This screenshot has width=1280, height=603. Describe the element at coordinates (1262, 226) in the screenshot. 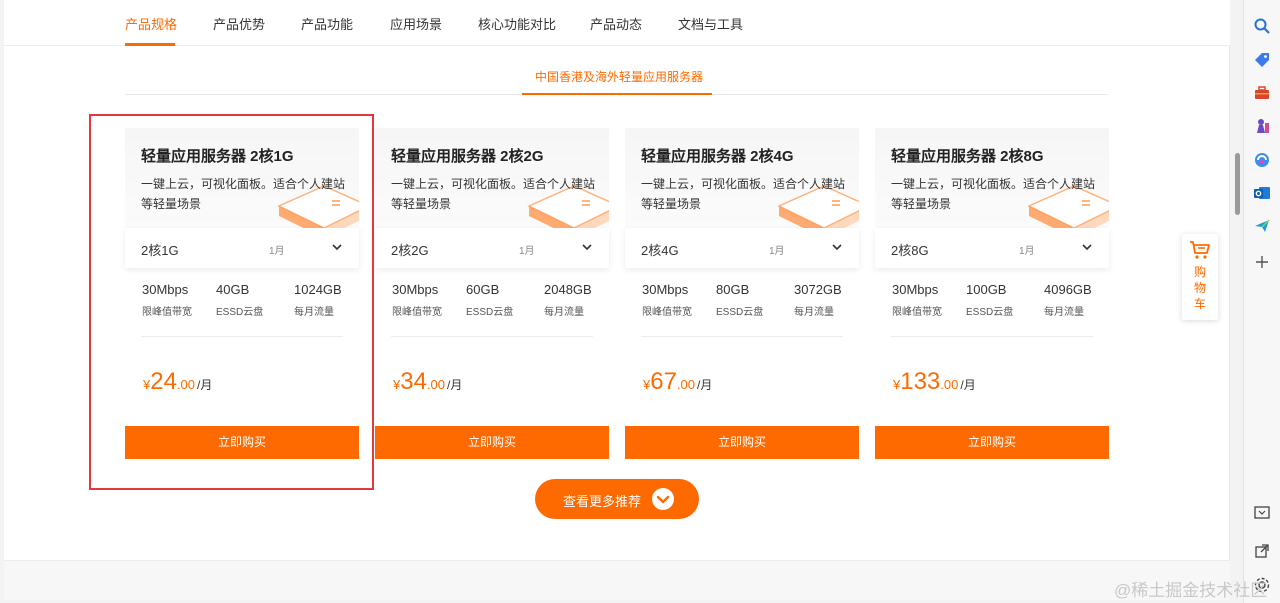

I see `send-icon` at that location.